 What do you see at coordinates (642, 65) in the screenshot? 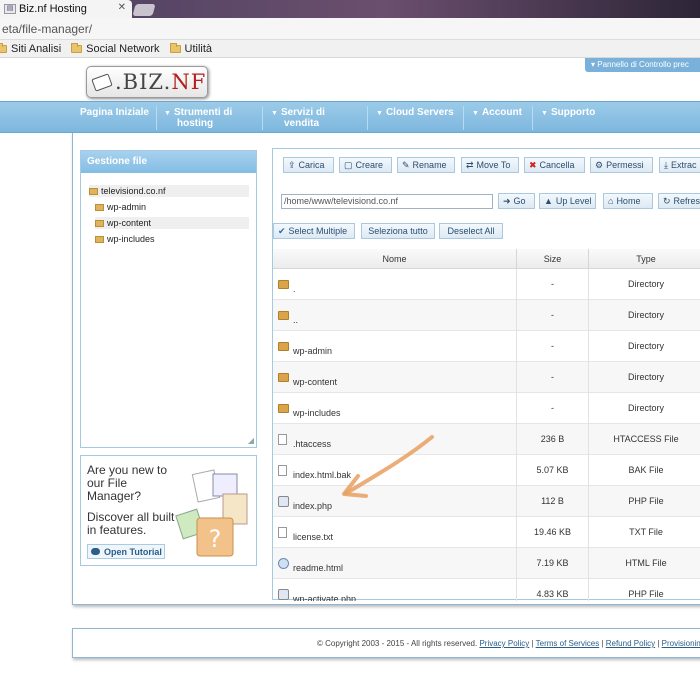
I see `control-panel-link: ▾ Pannello di Controllo prec` at bounding box center [642, 65].